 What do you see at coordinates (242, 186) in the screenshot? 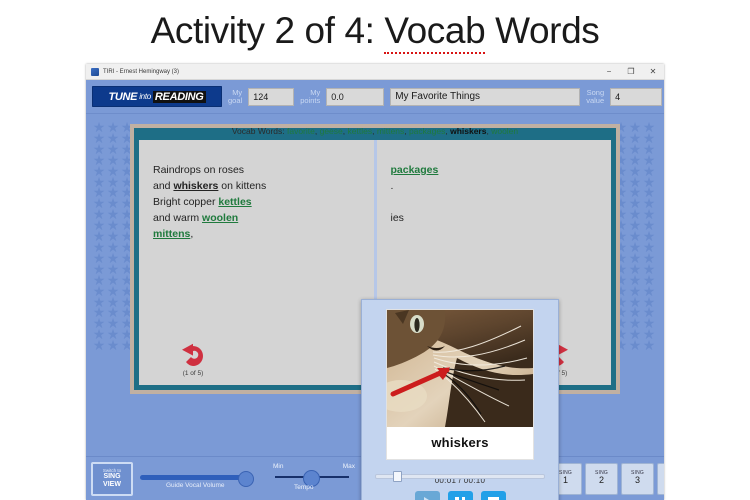
I see `lyric-text: on kittens` at bounding box center [242, 186].